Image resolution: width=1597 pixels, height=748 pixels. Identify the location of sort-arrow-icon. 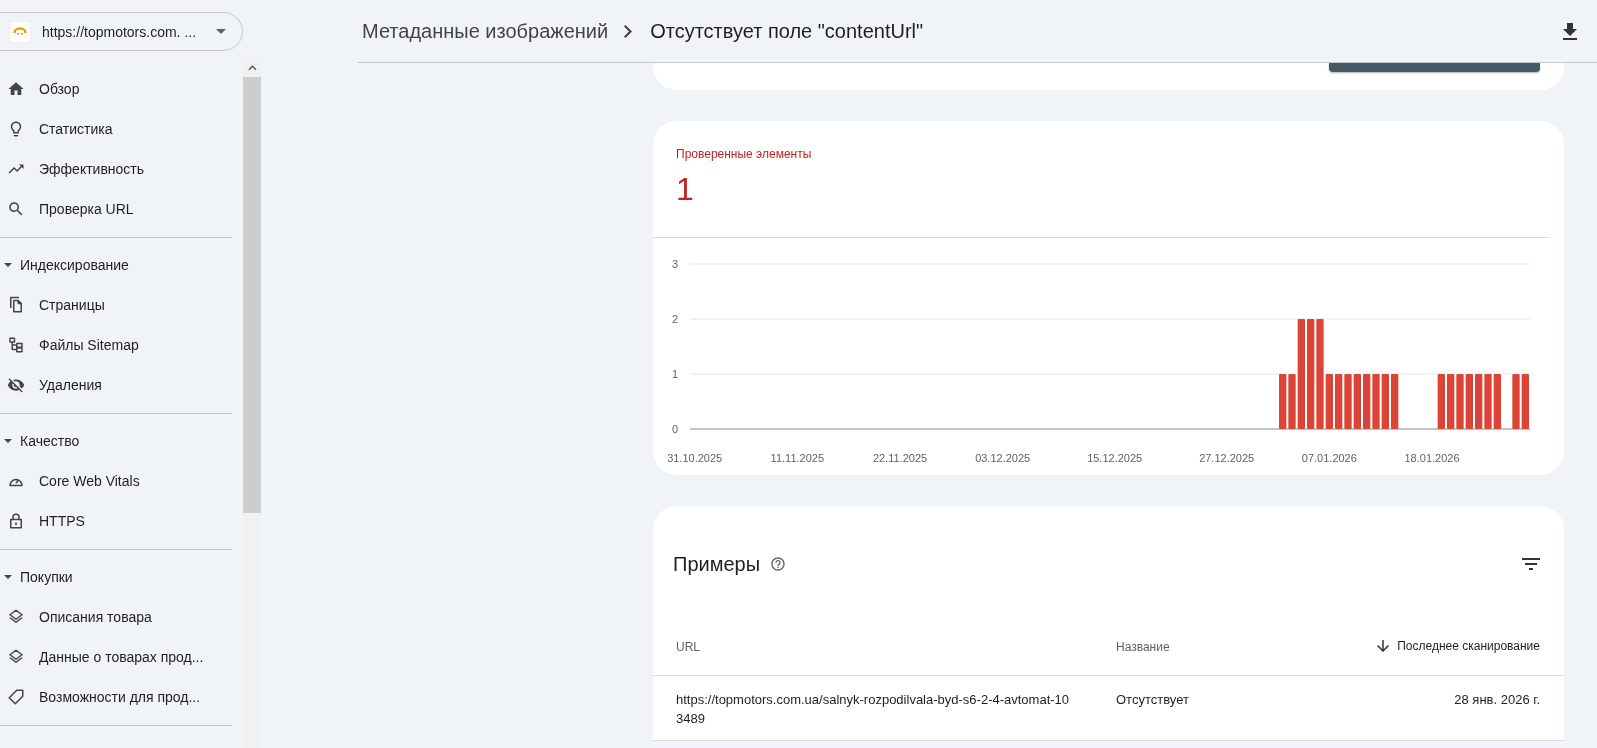
(1383, 646).